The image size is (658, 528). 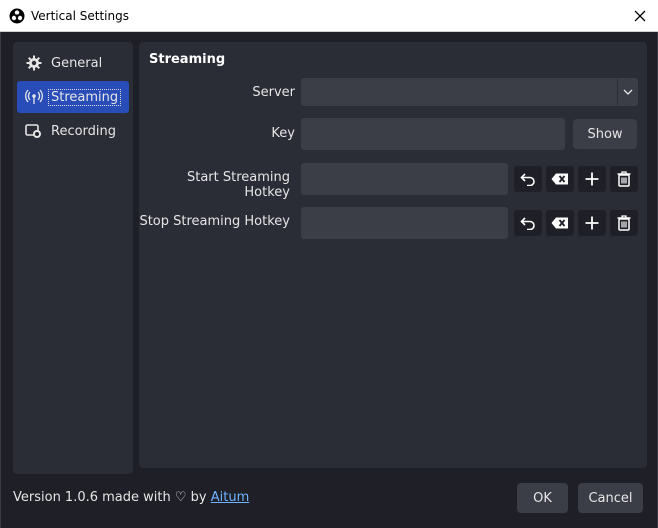 What do you see at coordinates (80, 15) in the screenshot?
I see `window-title: Vertical Settings` at bounding box center [80, 15].